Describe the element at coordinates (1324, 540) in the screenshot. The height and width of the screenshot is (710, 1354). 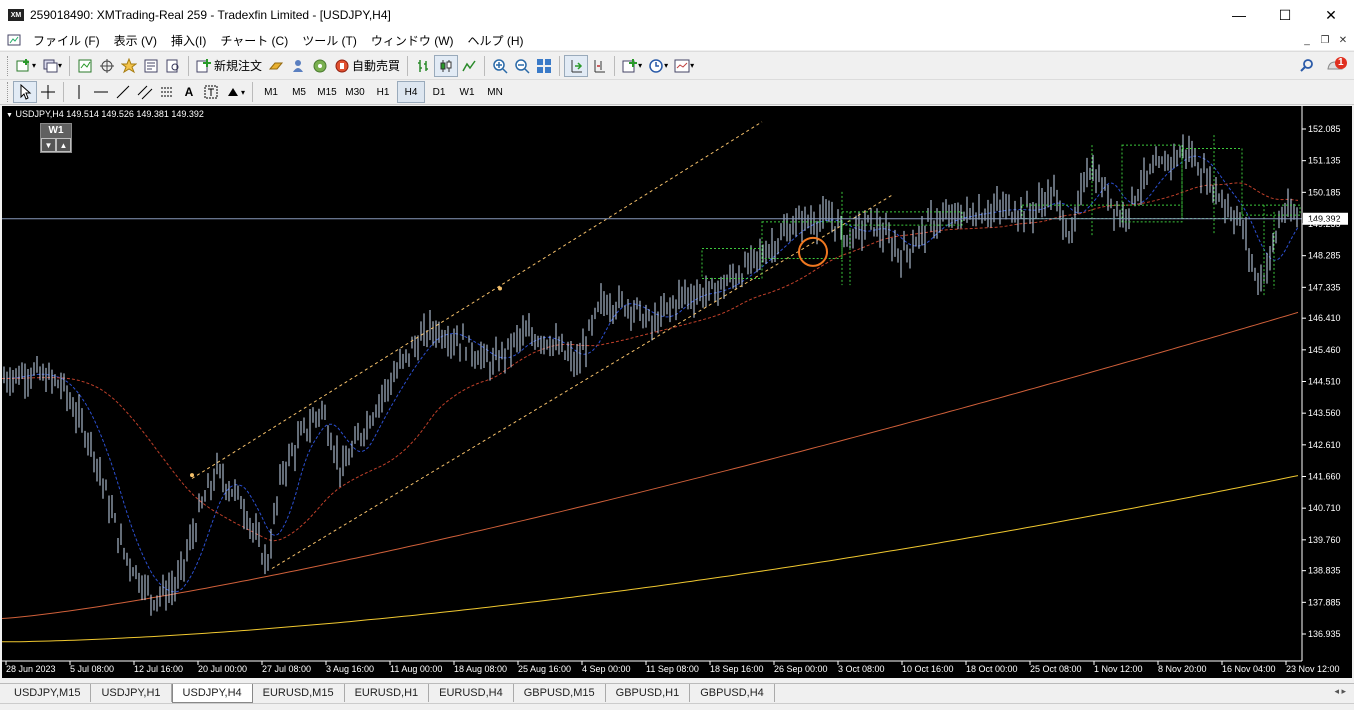
I see `price-axis-label: 139.760` at that location.